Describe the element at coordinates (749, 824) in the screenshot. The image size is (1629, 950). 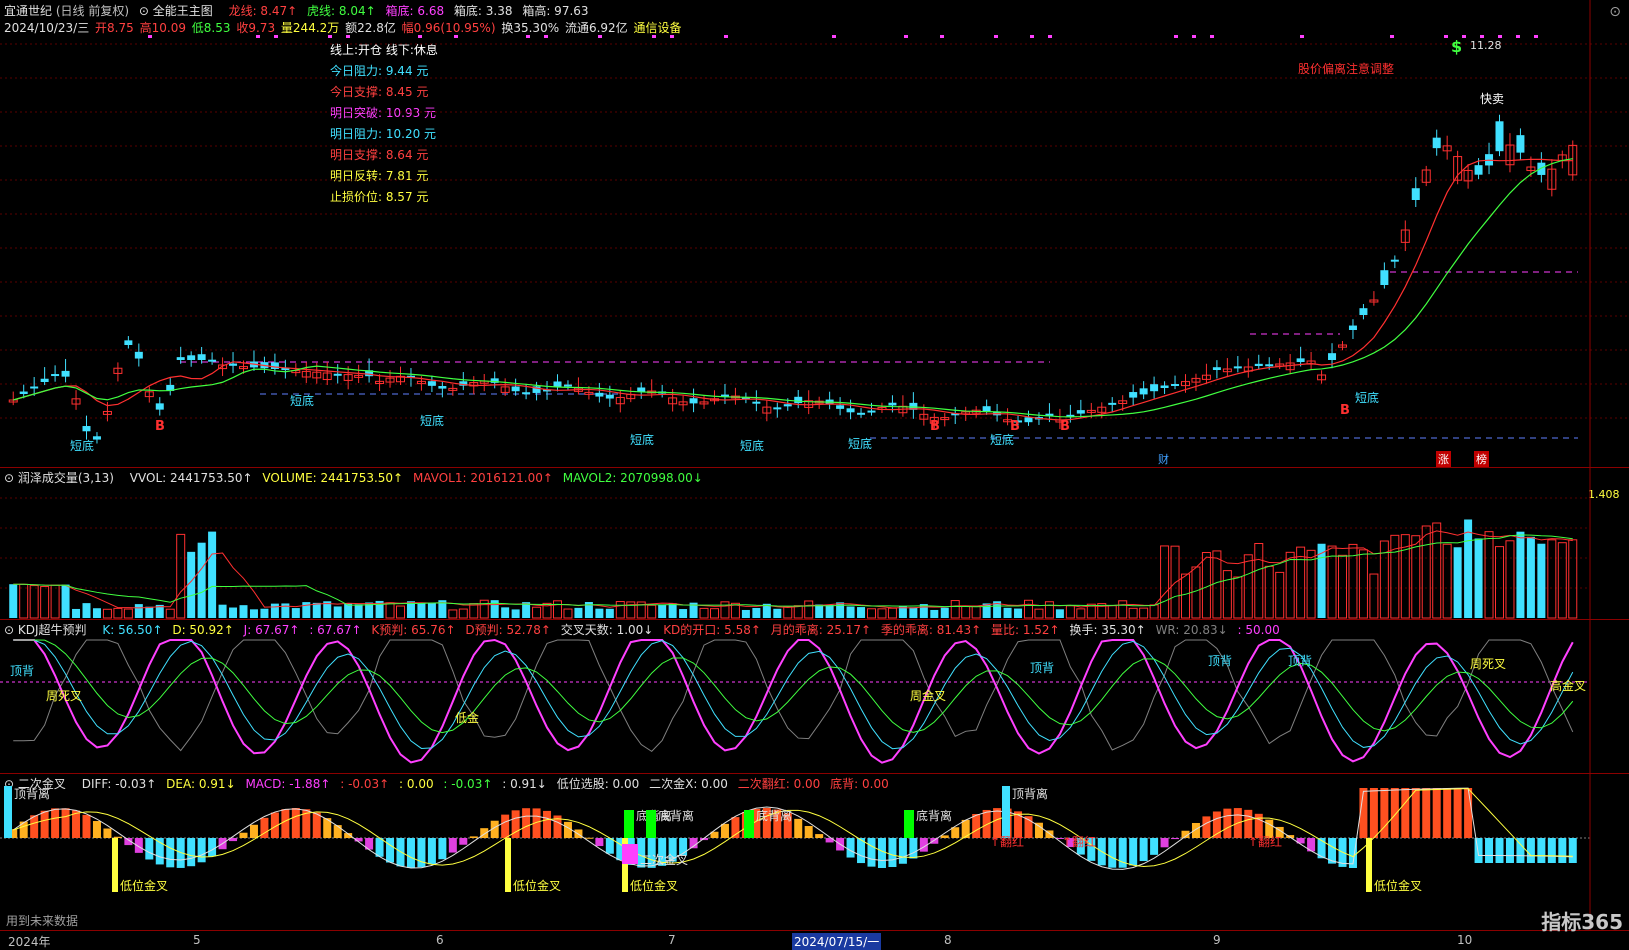
I see `bottom-divergence-bar` at that location.